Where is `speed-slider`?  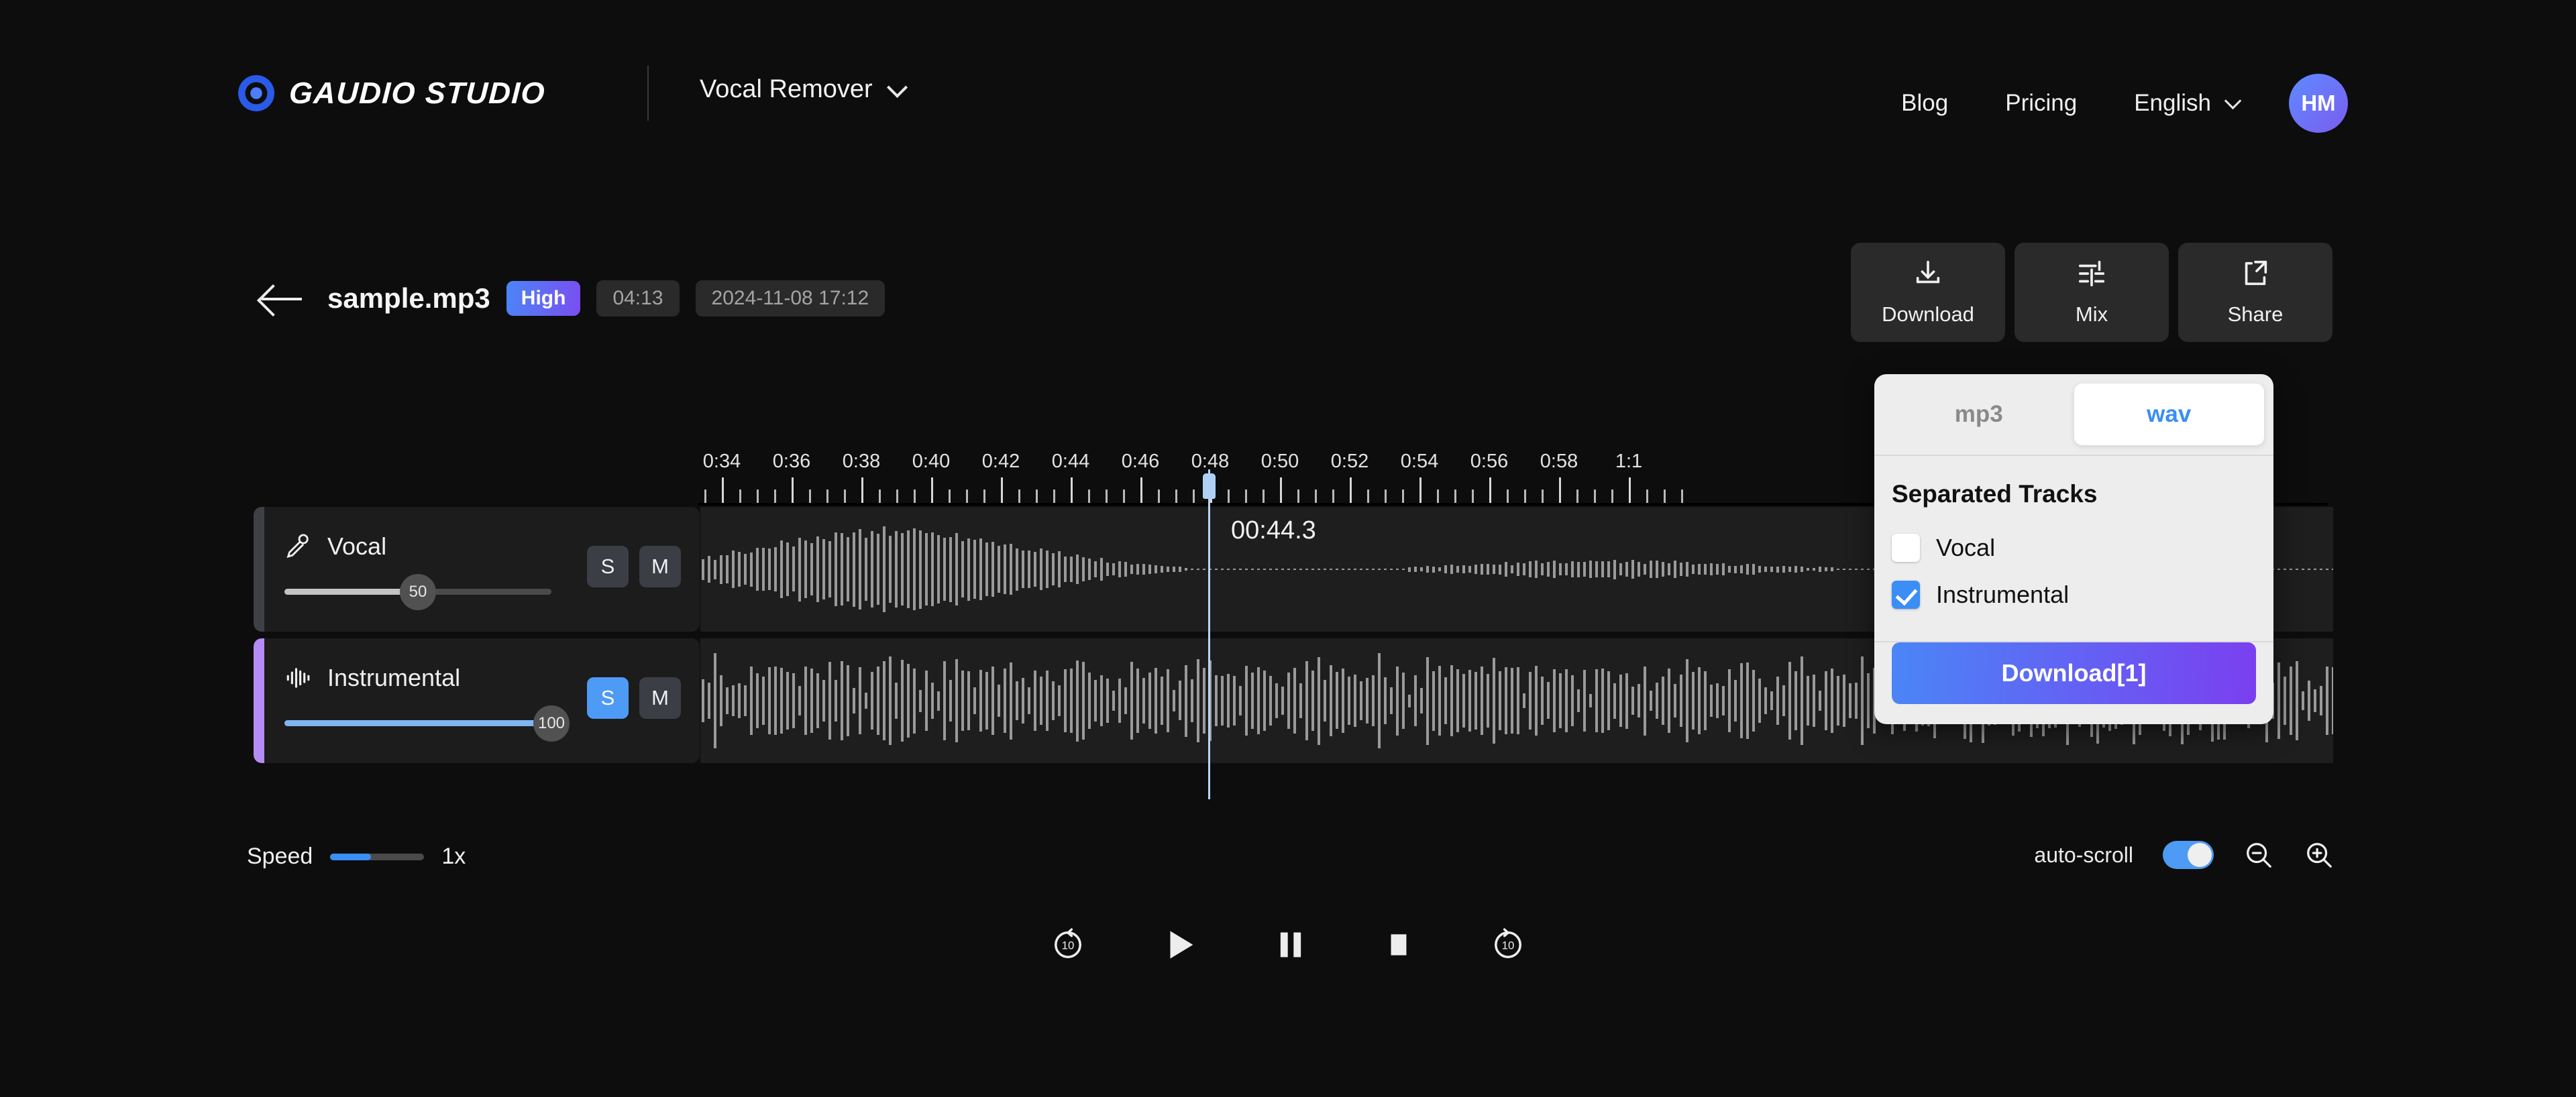
speed-slider is located at coordinates (377, 857).